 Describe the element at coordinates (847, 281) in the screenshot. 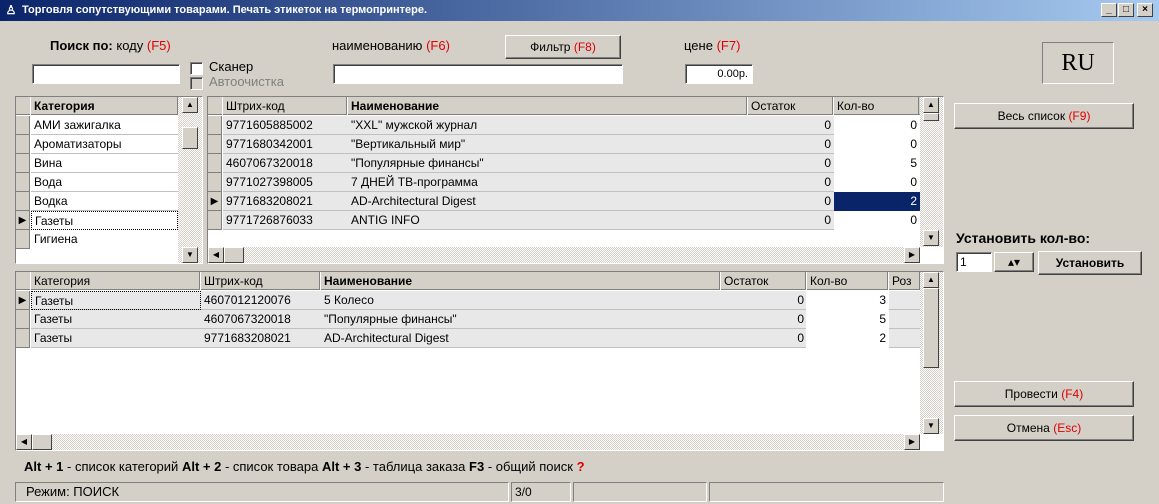

I see `order-qty-header: Кол-во` at that location.